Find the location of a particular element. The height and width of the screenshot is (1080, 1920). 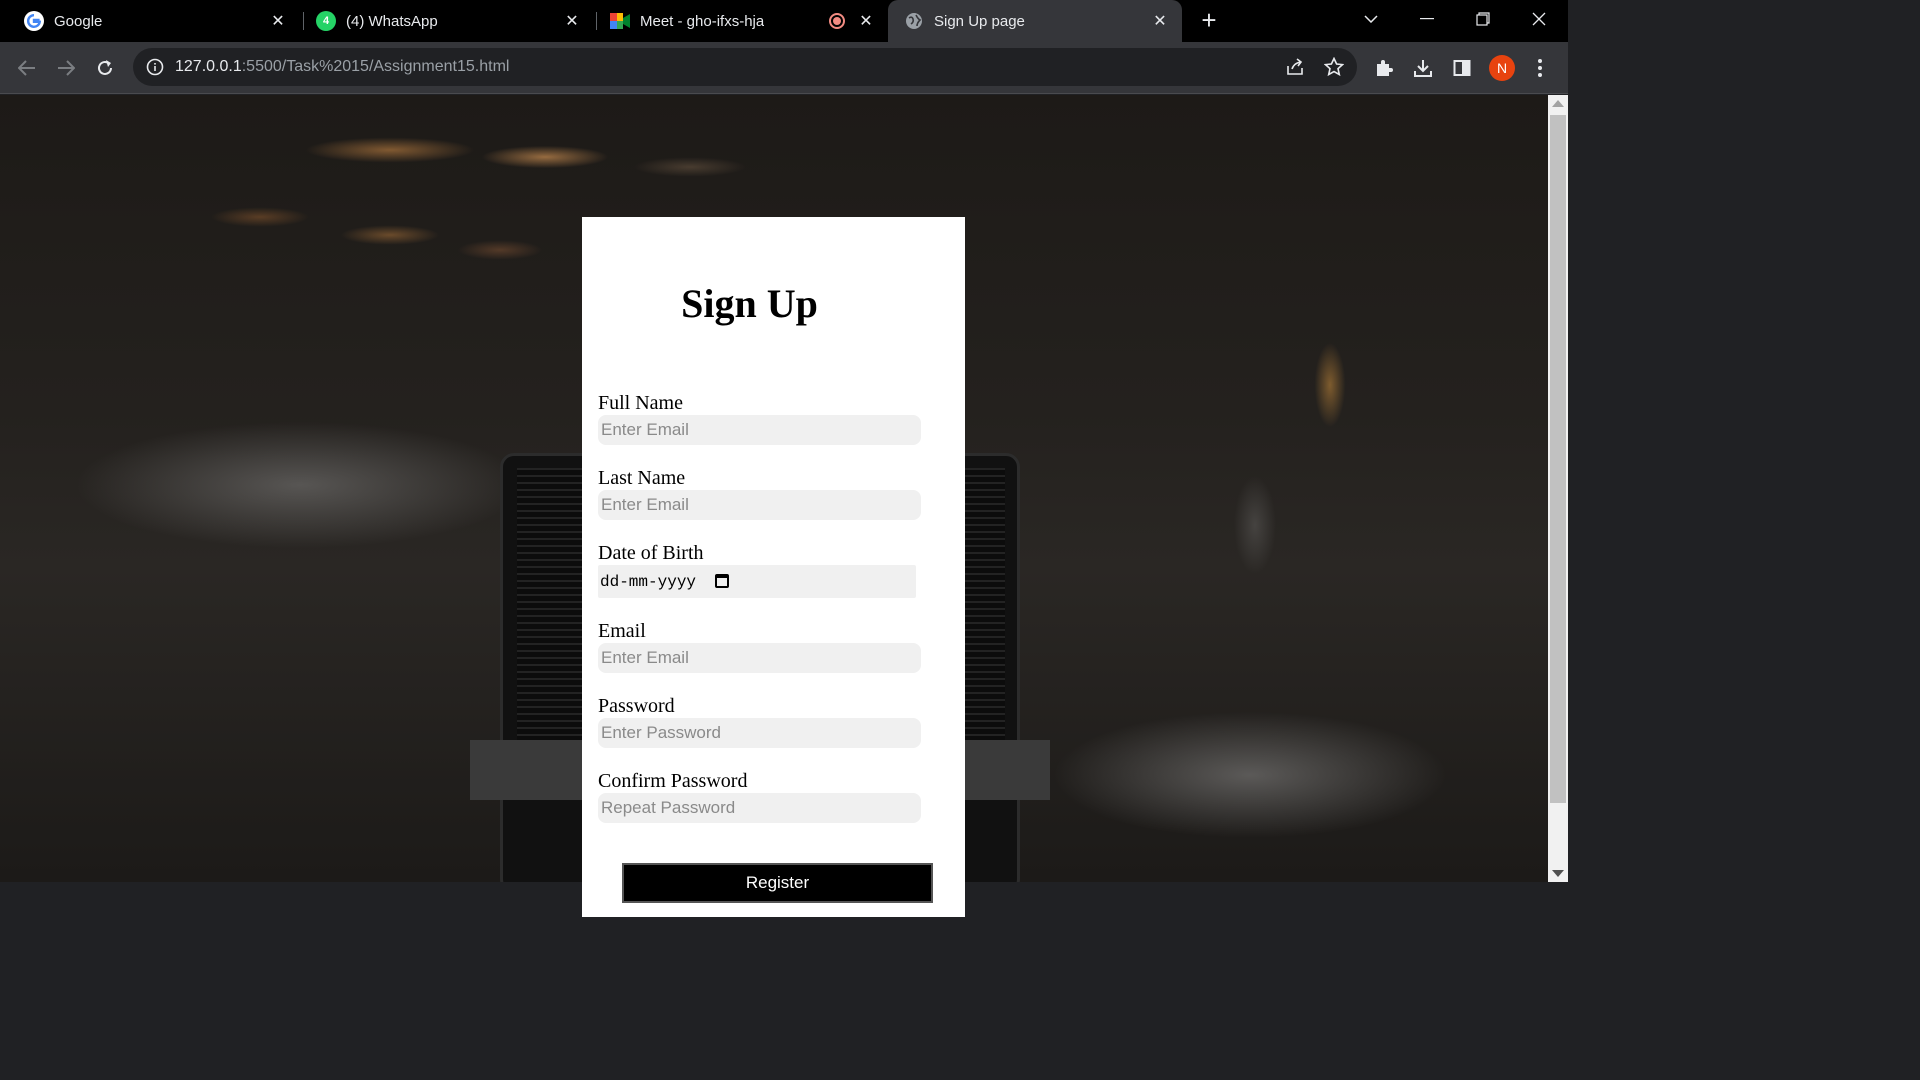

register-button: Register is located at coordinates (777, 883).